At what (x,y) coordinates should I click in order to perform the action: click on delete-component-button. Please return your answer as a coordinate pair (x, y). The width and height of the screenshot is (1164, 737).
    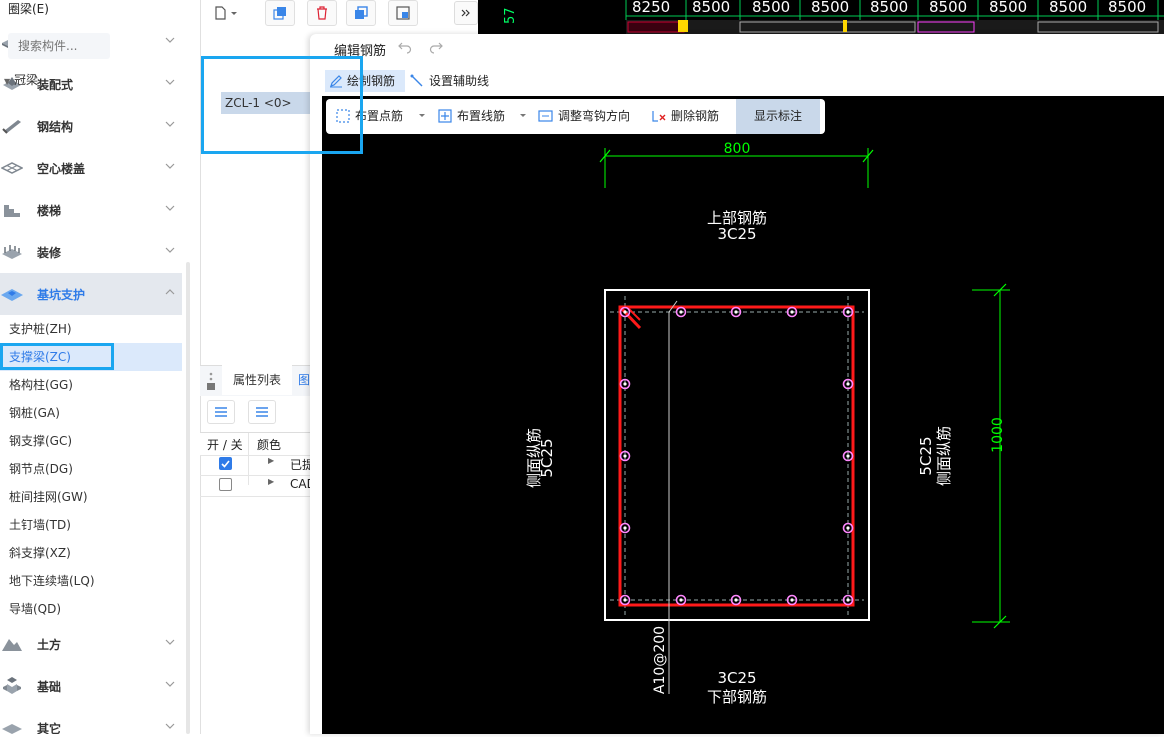
    Looking at the image, I should click on (322, 13).